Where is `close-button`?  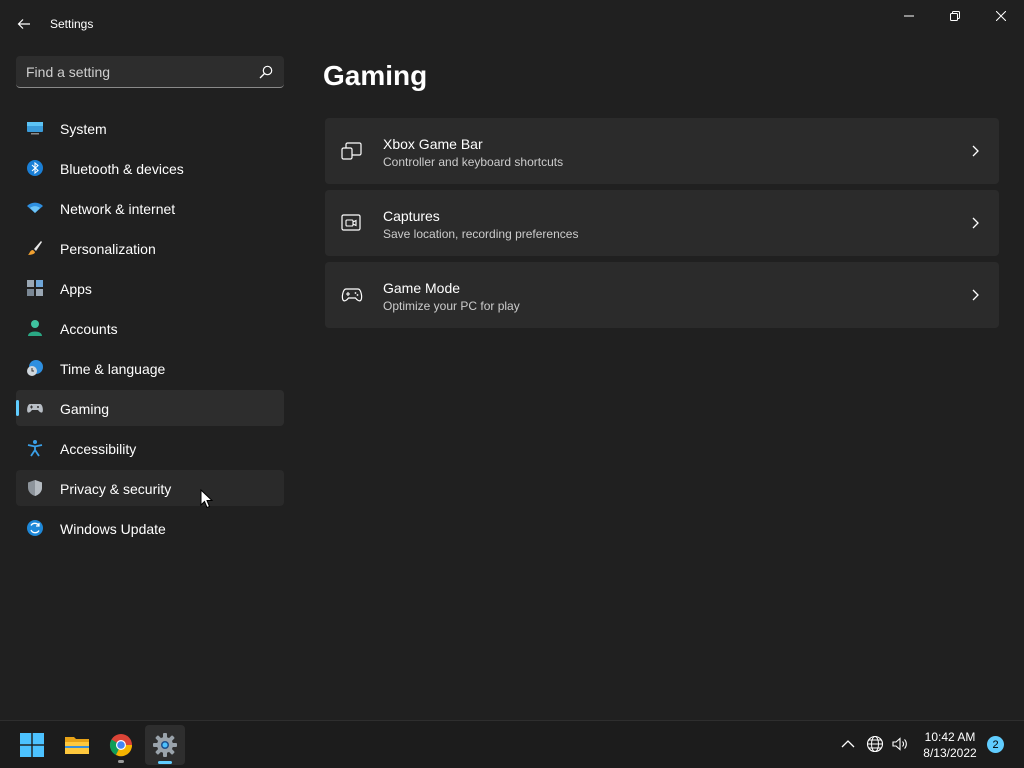
close-button is located at coordinates (1001, 16).